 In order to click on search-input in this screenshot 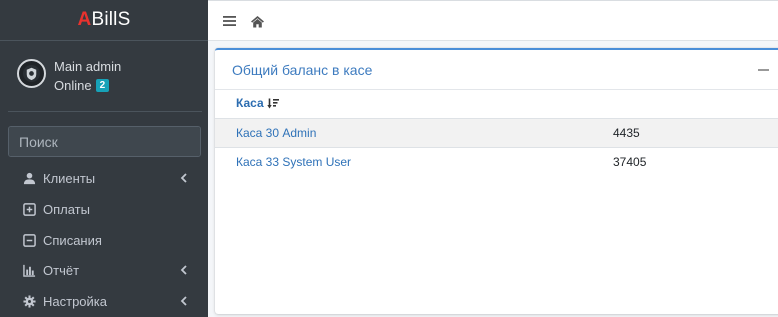, I will do `click(104, 141)`.